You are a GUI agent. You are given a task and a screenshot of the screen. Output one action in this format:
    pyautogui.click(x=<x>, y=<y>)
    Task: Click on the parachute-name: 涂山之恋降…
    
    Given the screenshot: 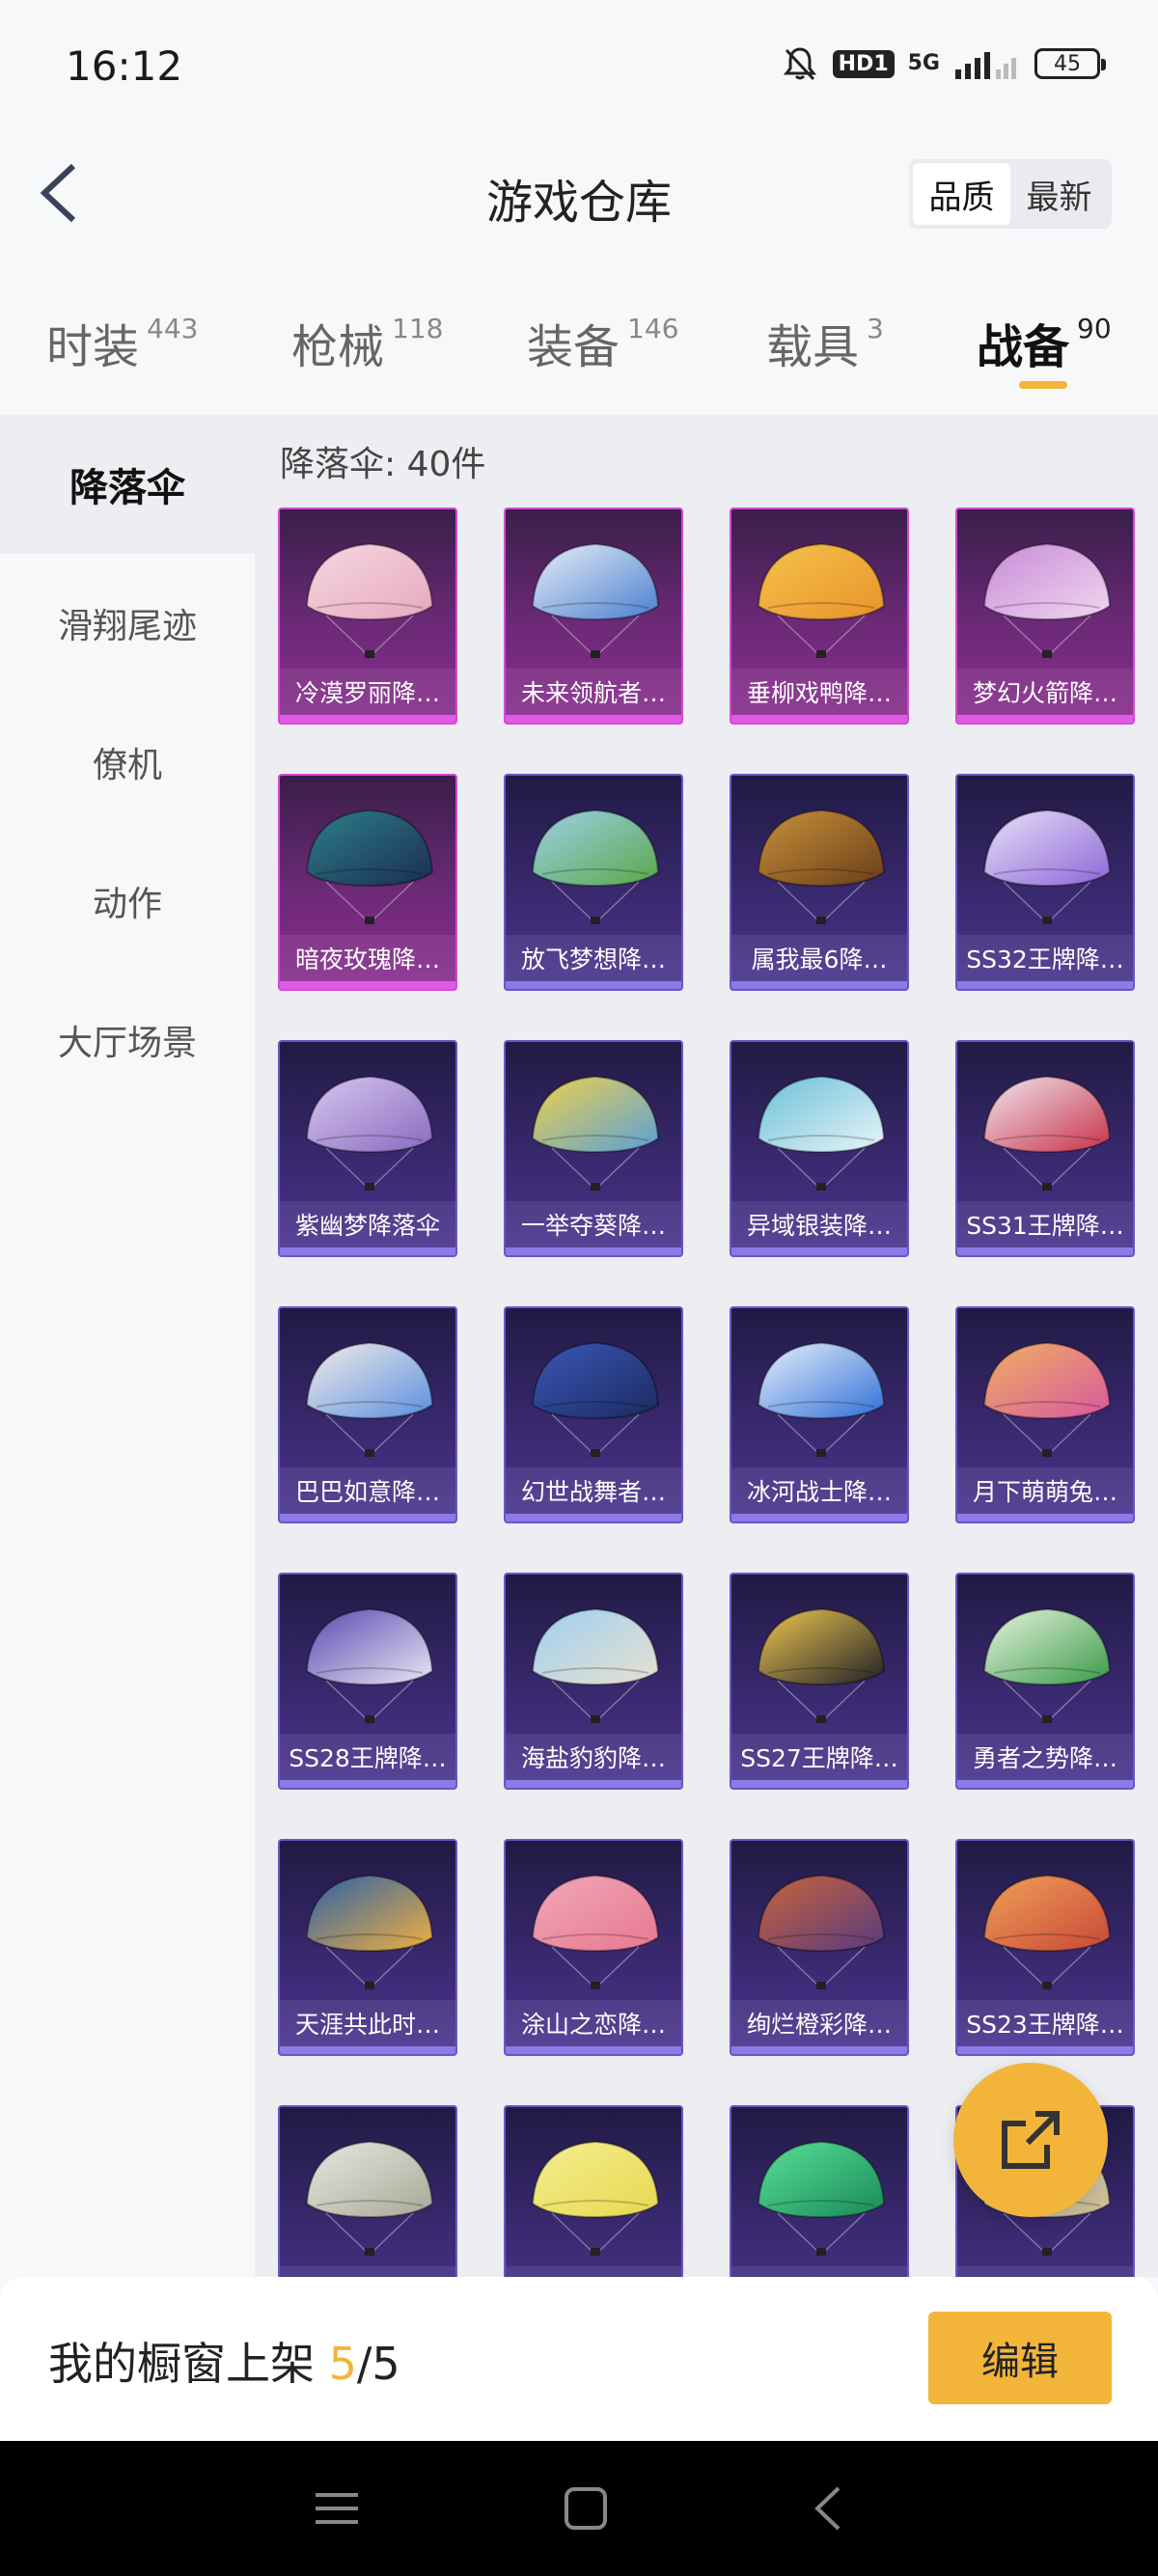 What is the action you would take?
    pyautogui.click(x=593, y=2023)
    